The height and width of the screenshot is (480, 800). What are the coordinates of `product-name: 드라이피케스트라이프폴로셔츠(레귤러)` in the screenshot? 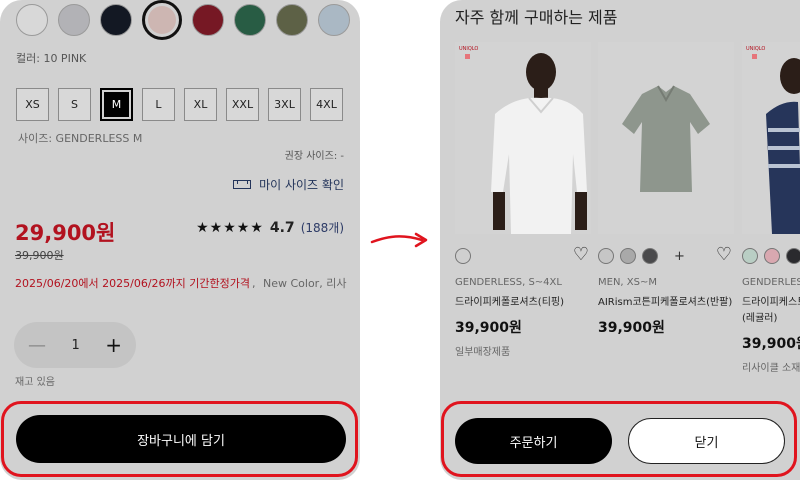 It's located at (771, 311).